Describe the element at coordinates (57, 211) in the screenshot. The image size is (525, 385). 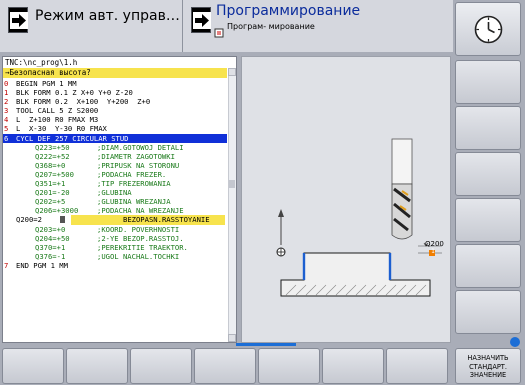
I see `line-text: Q206=+3000` at that location.